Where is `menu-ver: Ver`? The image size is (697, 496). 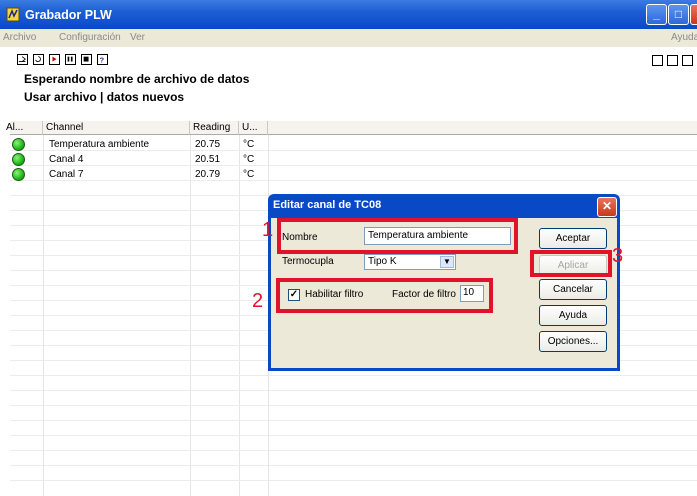 menu-ver: Ver is located at coordinates (137, 37).